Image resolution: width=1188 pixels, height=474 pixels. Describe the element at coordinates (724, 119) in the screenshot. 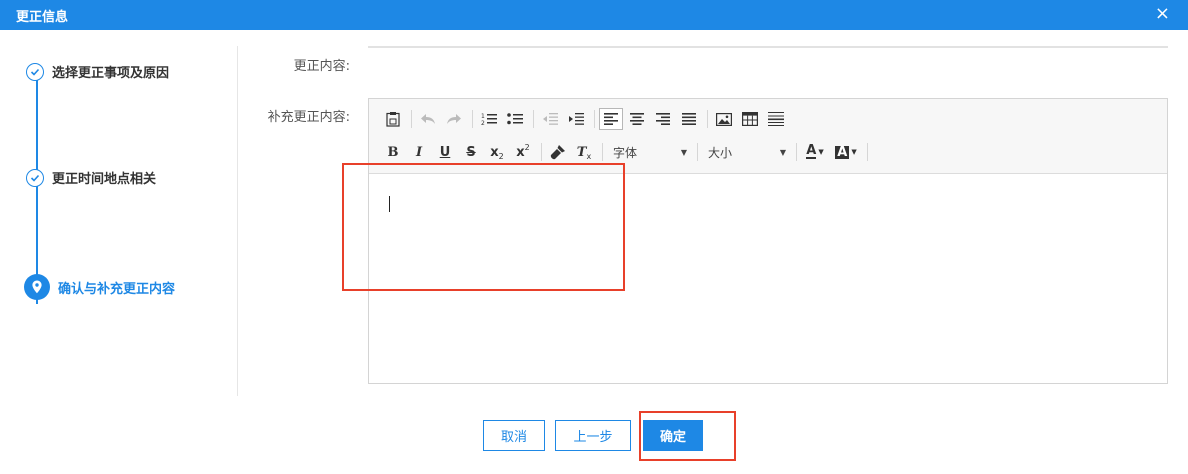

I see `image-icon` at that location.